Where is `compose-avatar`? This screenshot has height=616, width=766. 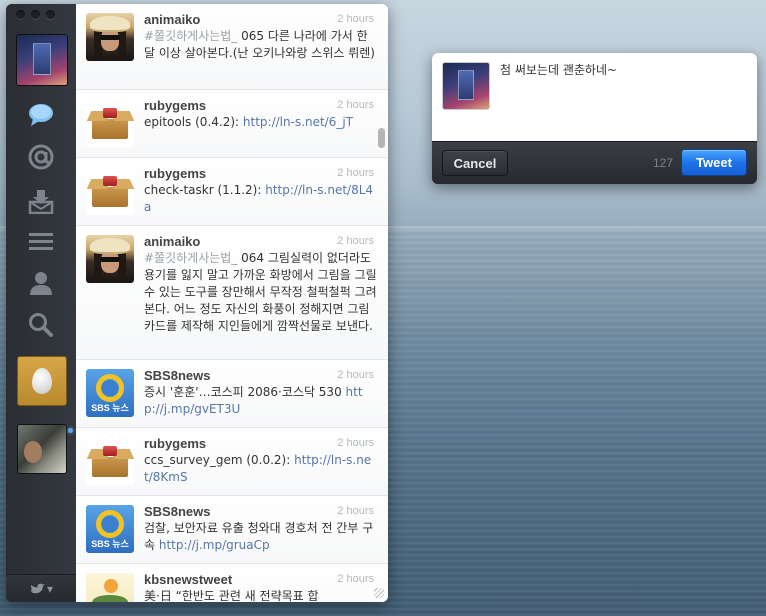 compose-avatar is located at coordinates (466, 86).